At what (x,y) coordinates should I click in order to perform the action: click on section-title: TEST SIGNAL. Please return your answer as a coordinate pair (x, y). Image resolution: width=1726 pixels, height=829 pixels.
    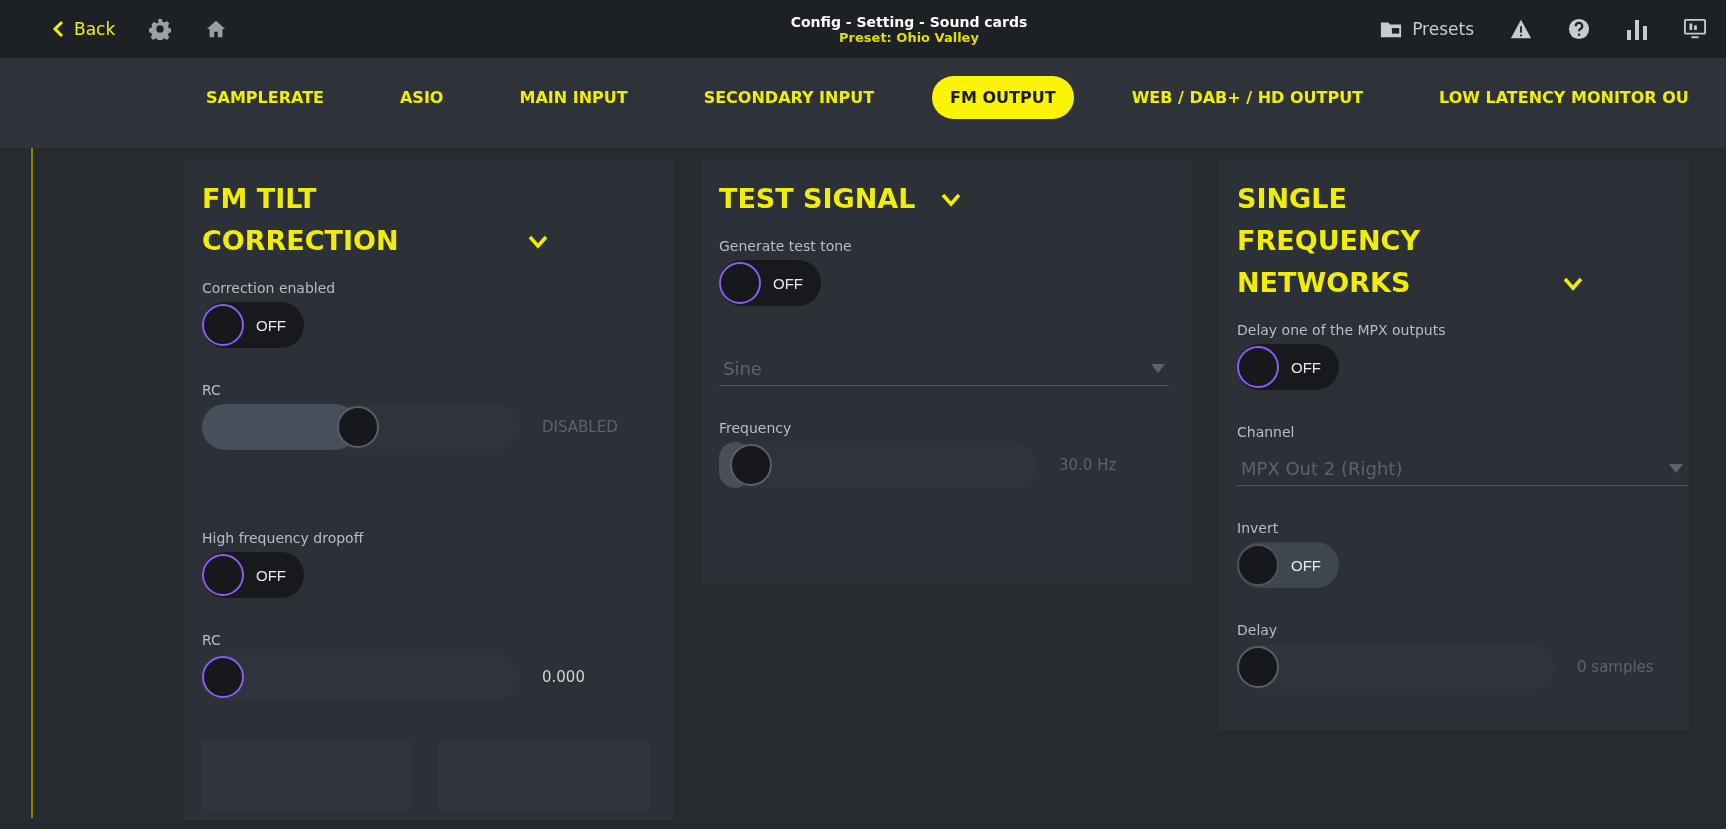
    Looking at the image, I should click on (817, 199).